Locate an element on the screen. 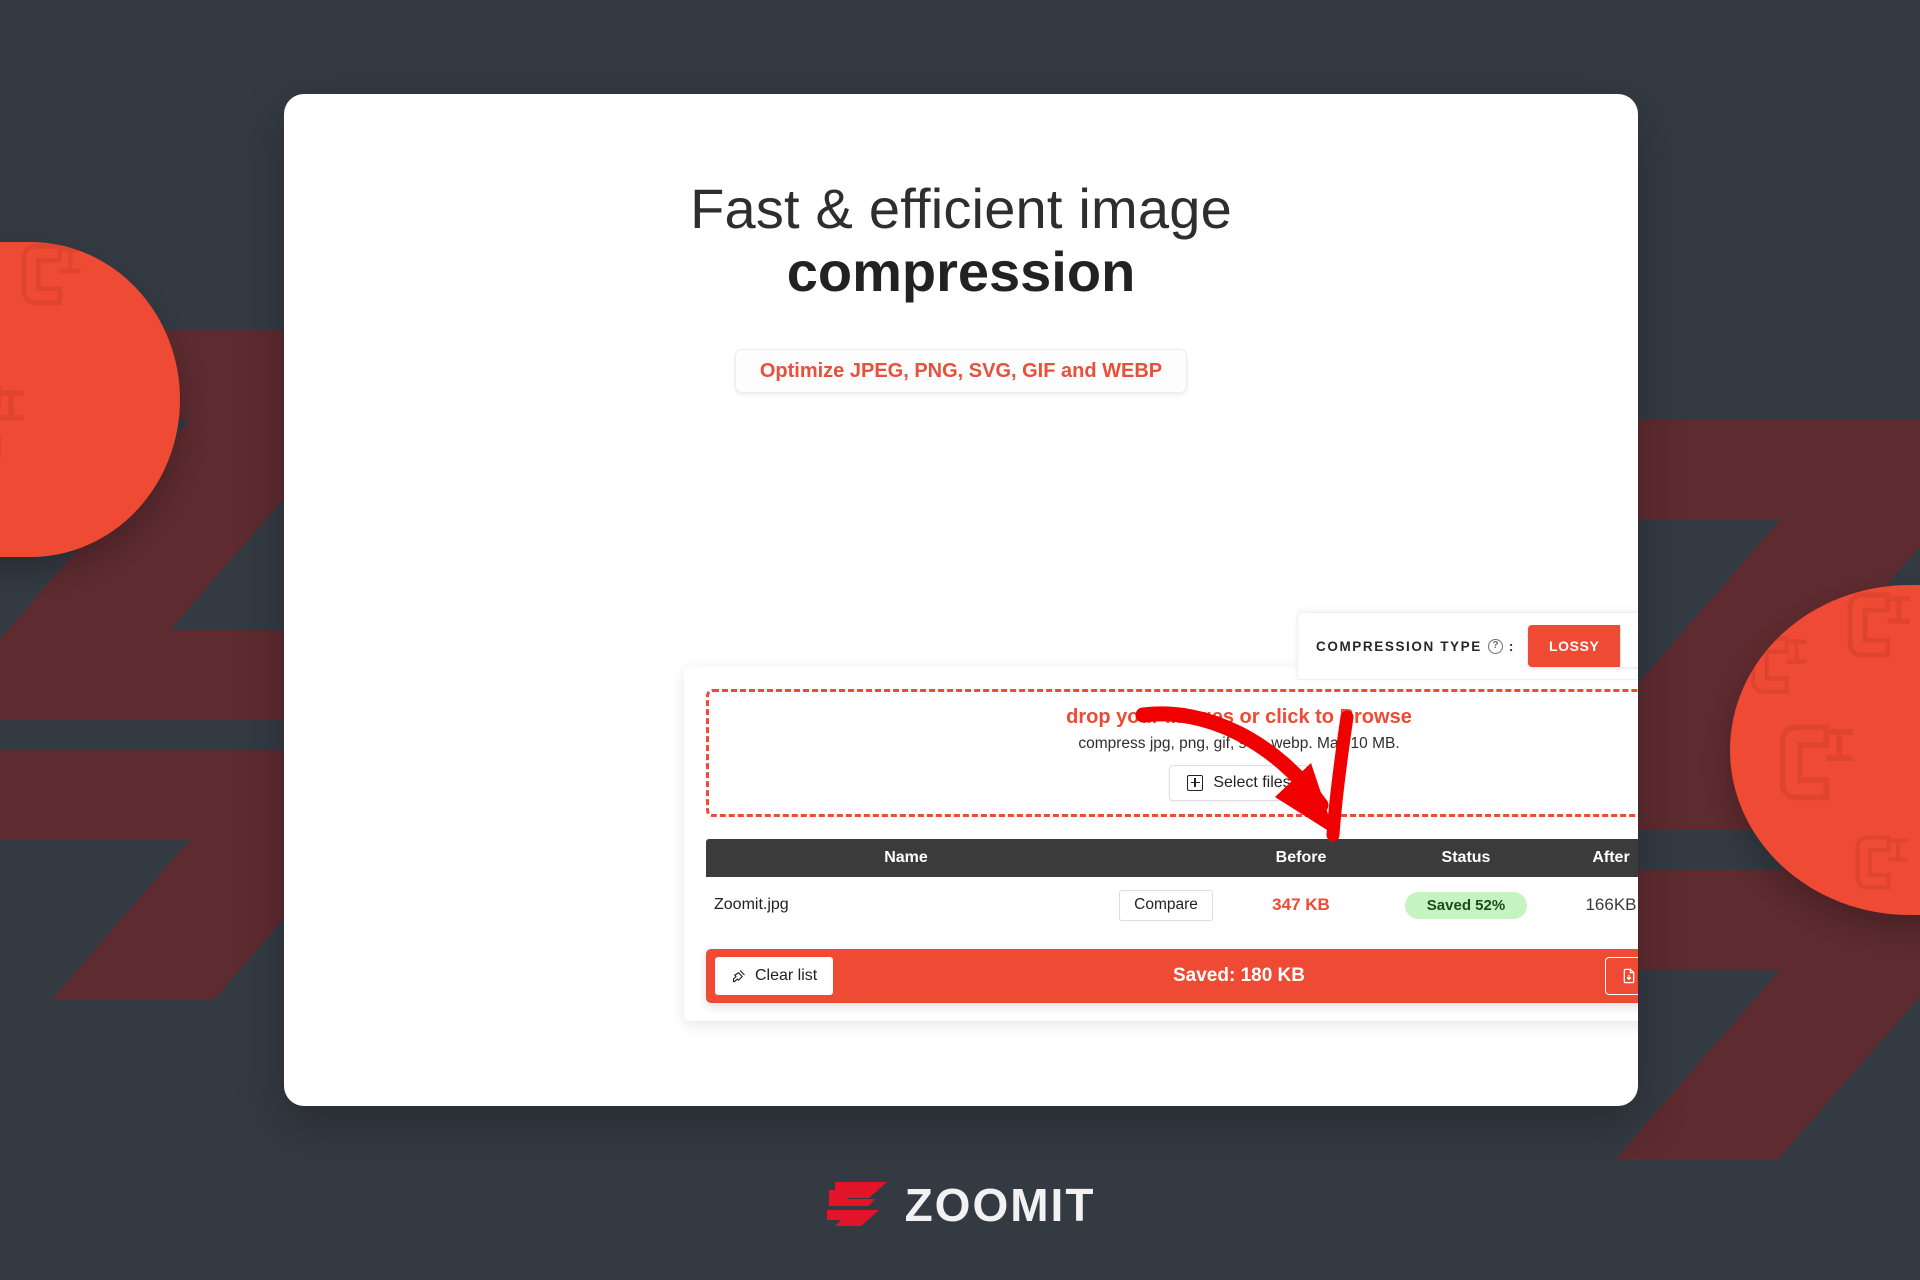 This screenshot has width=1920, height=1280. bulk-action-bar: Clear list Saved: 180 KB Download All is located at coordinates (1172, 976).